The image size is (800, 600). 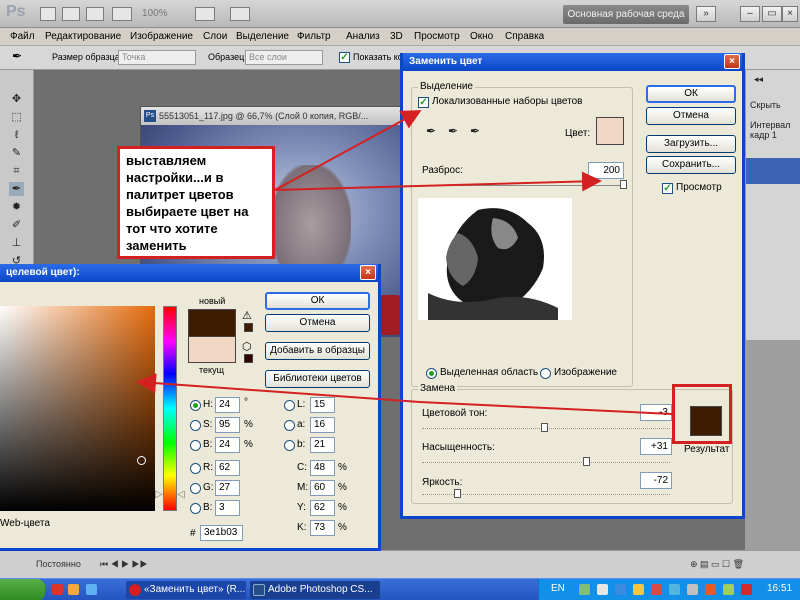 I want to click on panel-hide-label: Скрыть, so click(x=765, y=105).